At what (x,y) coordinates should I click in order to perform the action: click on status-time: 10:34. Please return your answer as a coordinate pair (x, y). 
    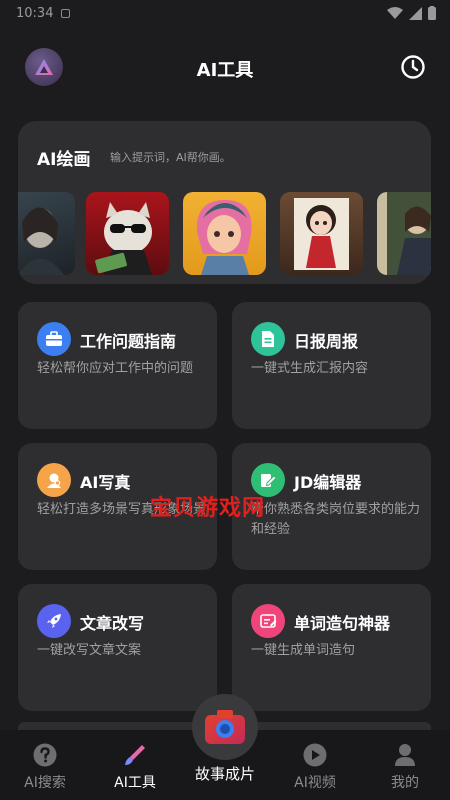
    Looking at the image, I should click on (35, 13).